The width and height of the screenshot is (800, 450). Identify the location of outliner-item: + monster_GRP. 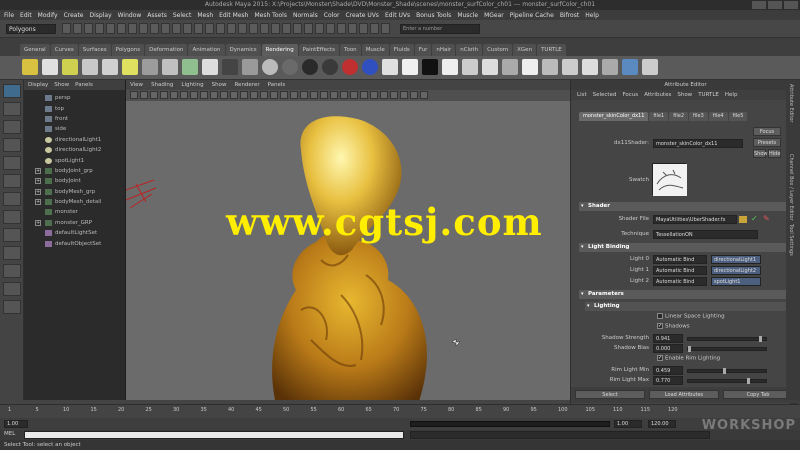
(74, 223).